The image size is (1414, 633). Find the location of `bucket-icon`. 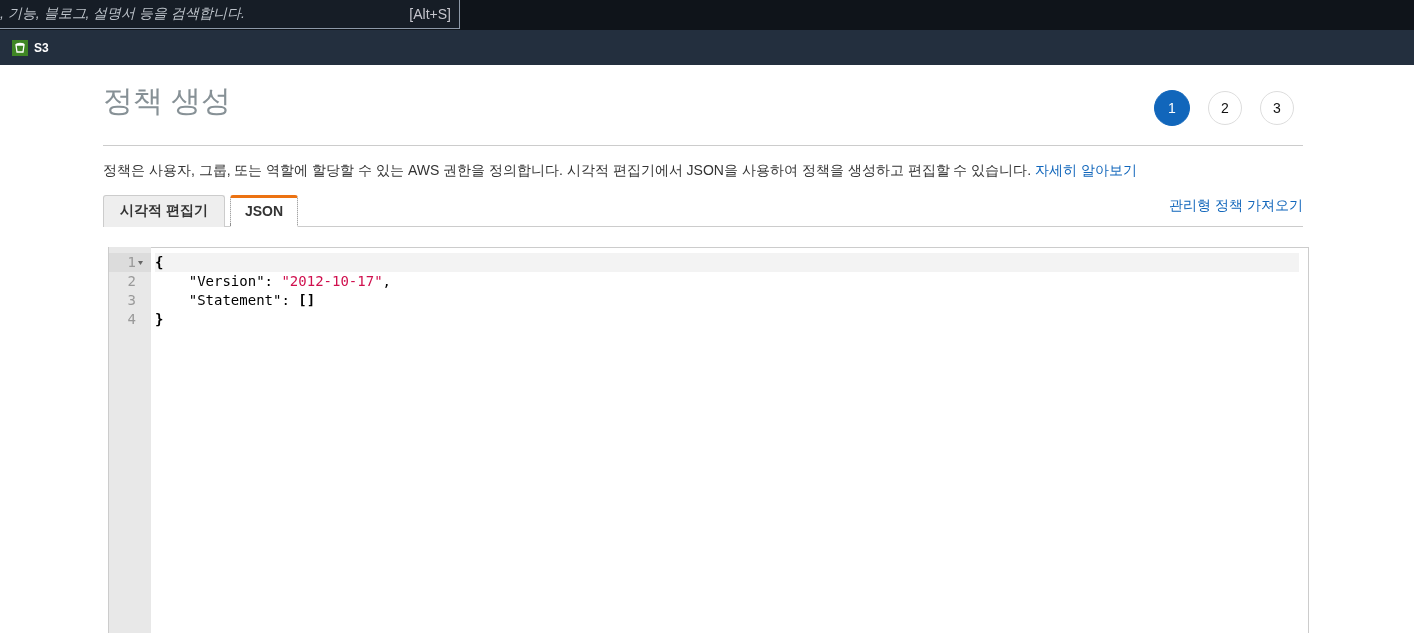

bucket-icon is located at coordinates (20, 47).